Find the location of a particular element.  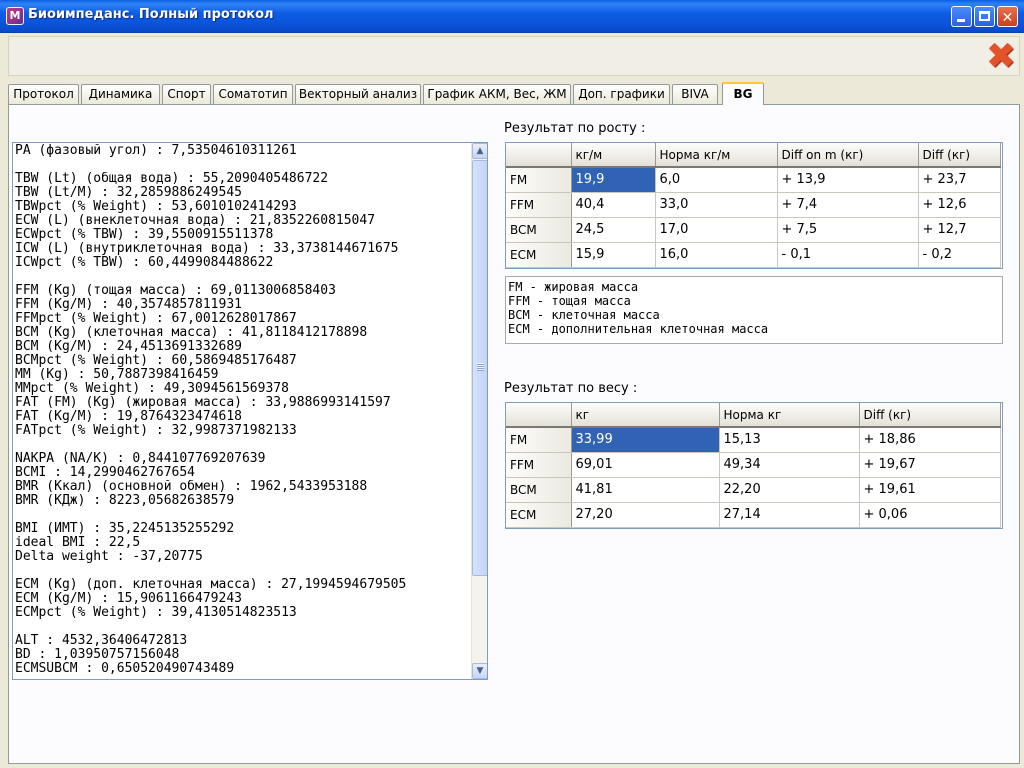

close-window-button: ✕ is located at coordinates (1007, 16).